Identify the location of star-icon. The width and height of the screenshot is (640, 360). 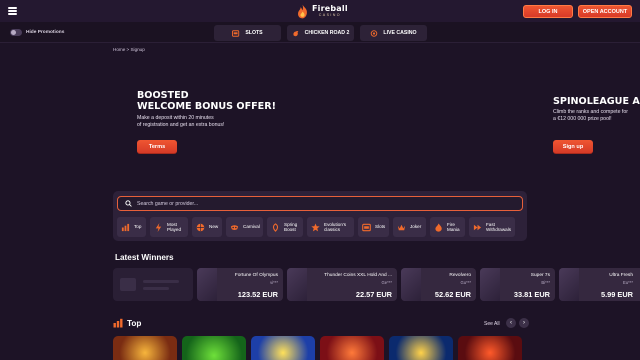
(315, 226).